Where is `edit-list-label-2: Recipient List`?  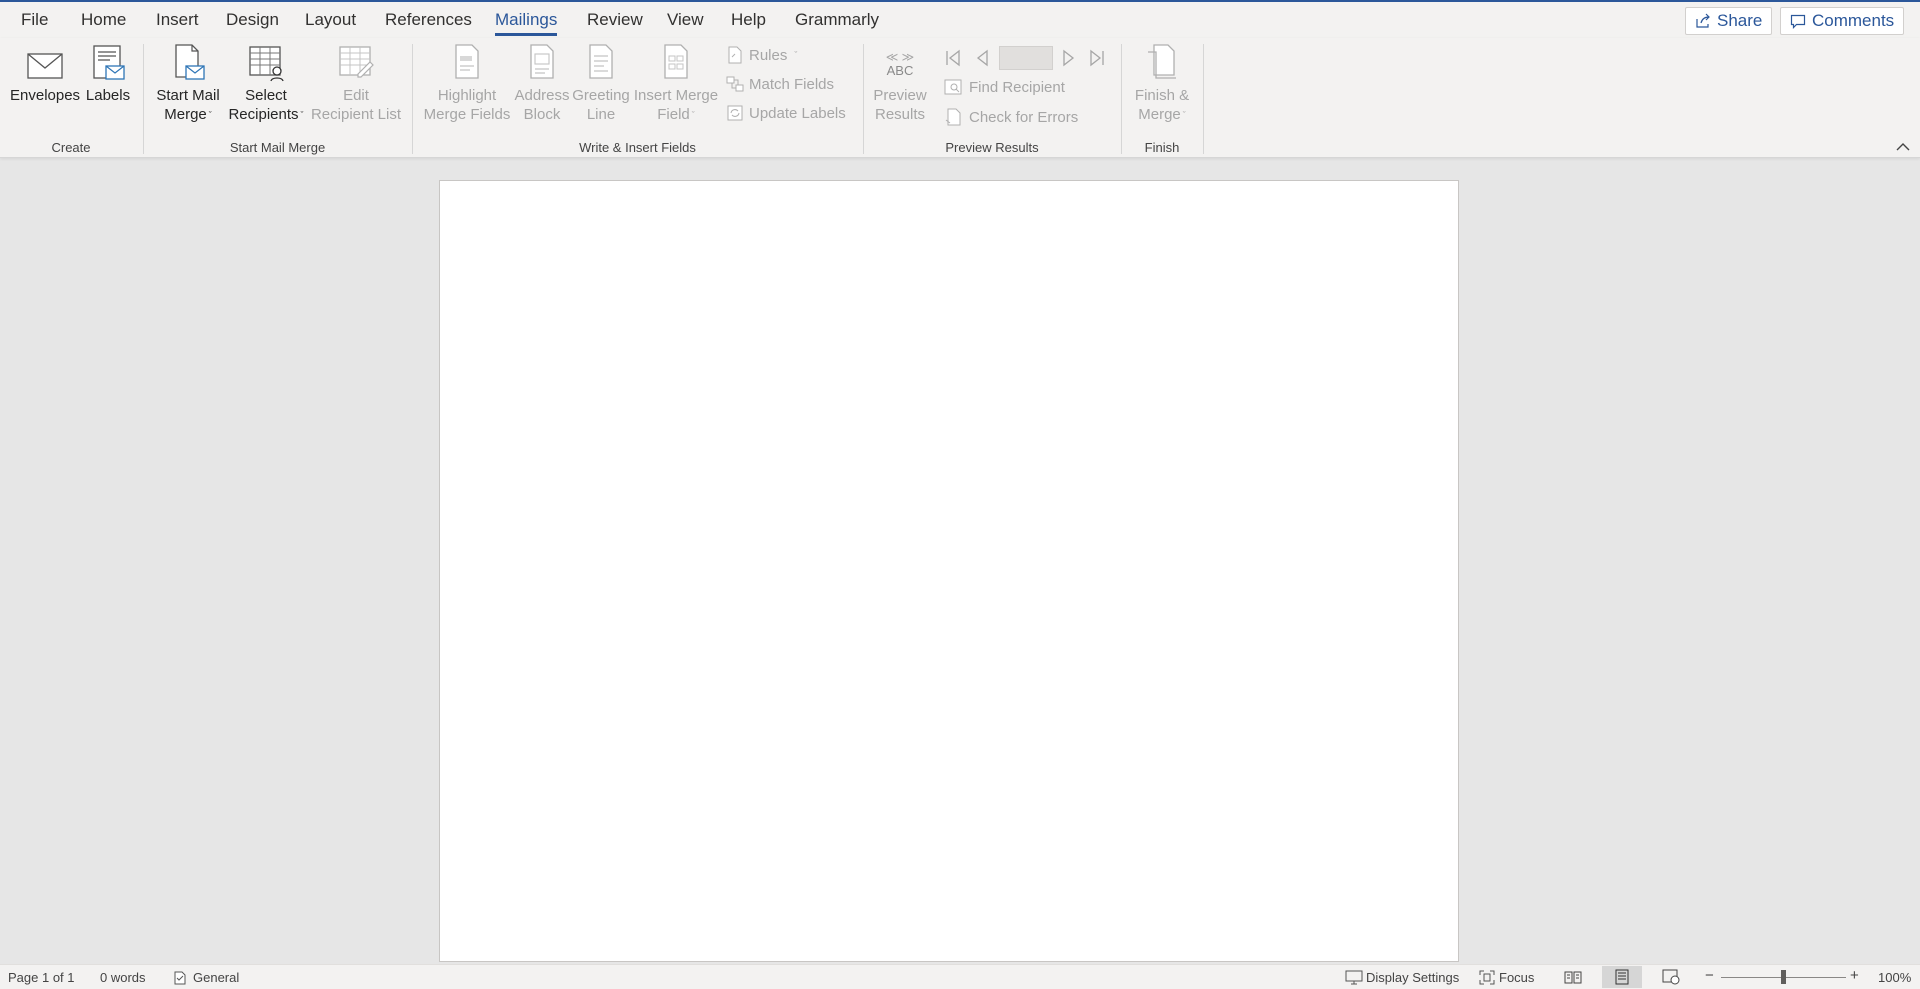 edit-list-label-2: Recipient List is located at coordinates (356, 114).